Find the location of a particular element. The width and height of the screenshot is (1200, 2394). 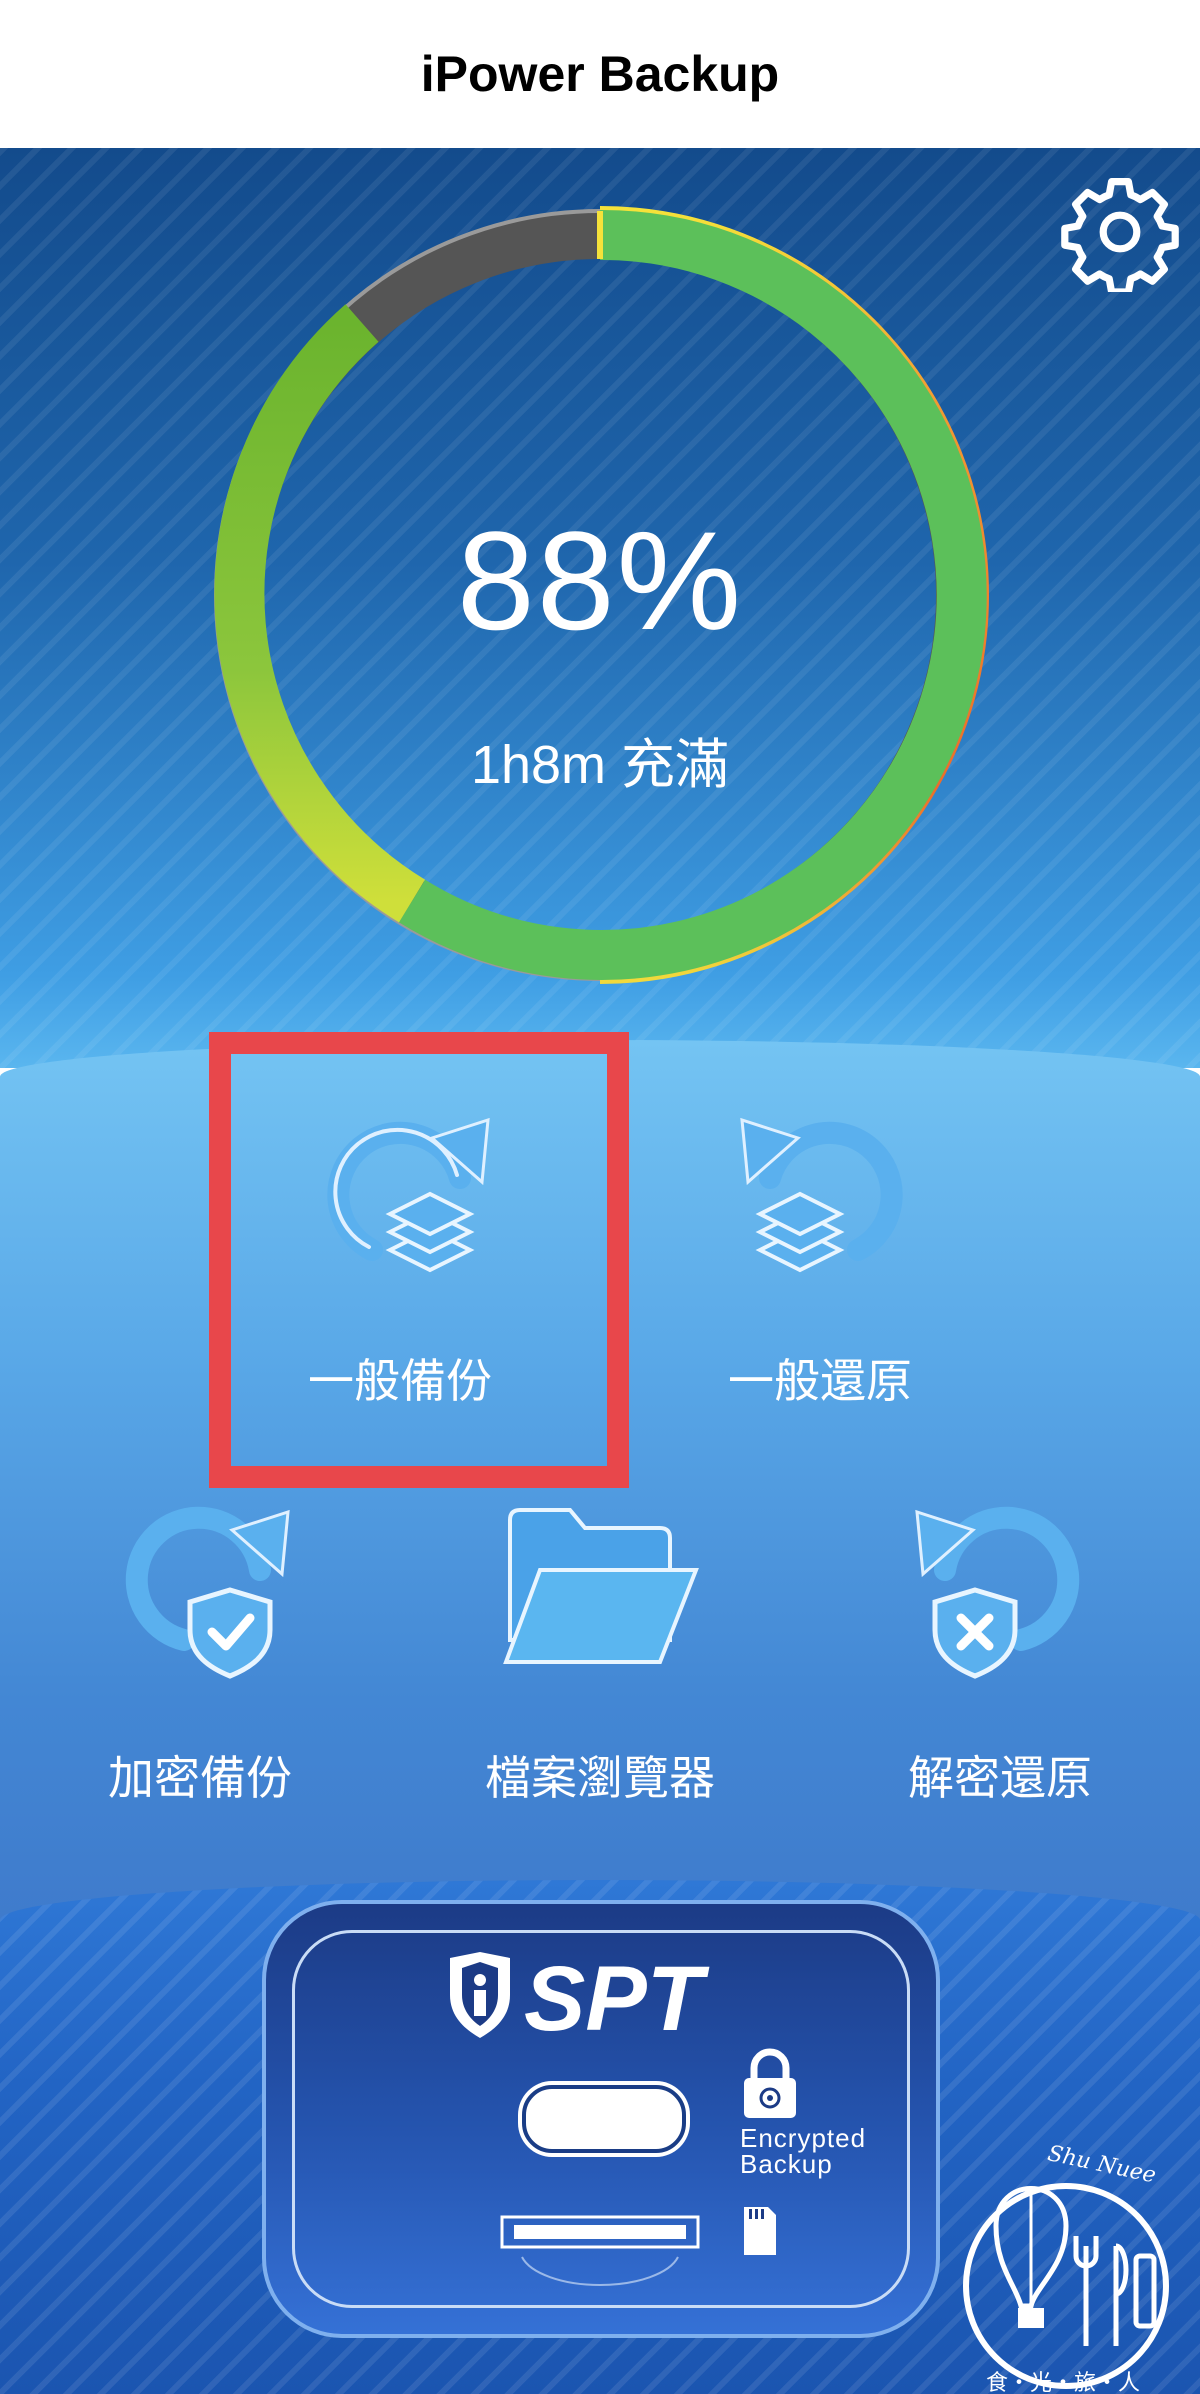

watermark-logo: Shu Nuee 食・光・旅・人 is located at coordinates (1066, 2267).